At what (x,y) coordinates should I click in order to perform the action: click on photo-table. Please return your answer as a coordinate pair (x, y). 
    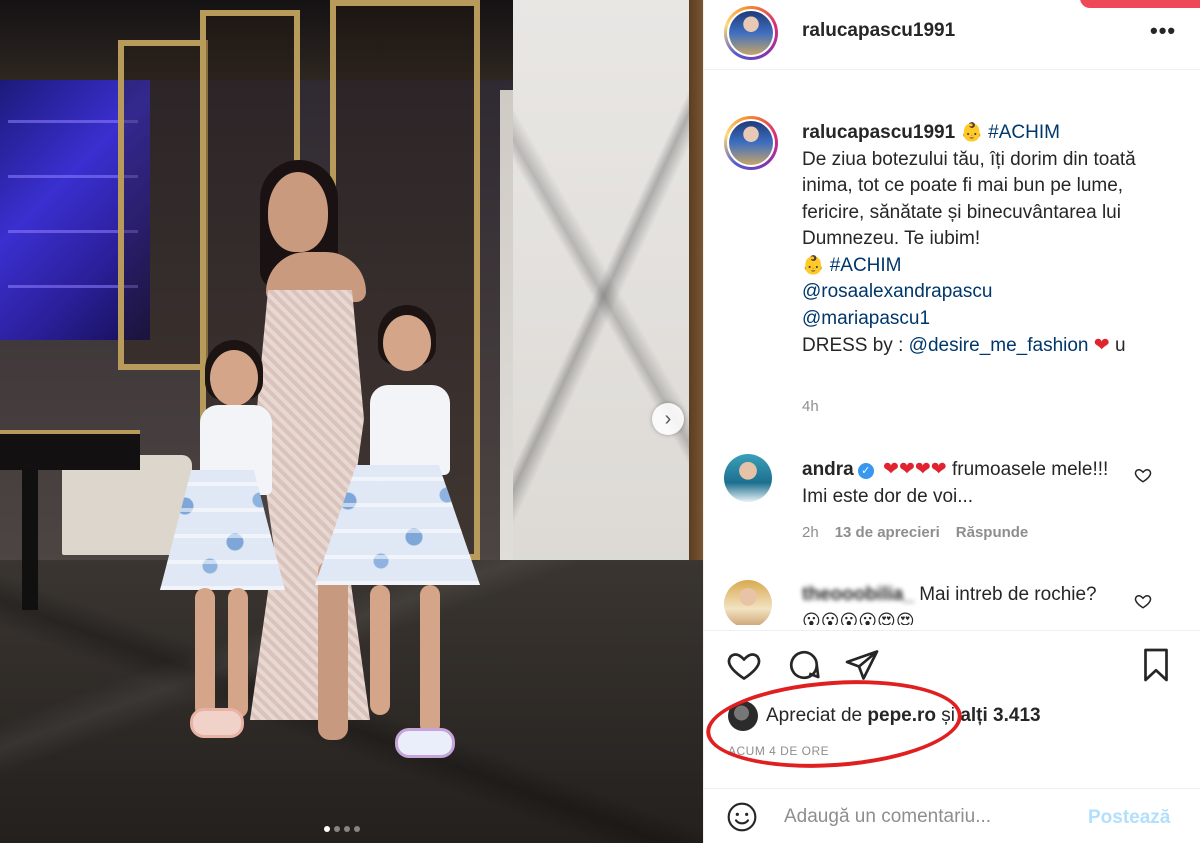
    Looking at the image, I should click on (70, 450).